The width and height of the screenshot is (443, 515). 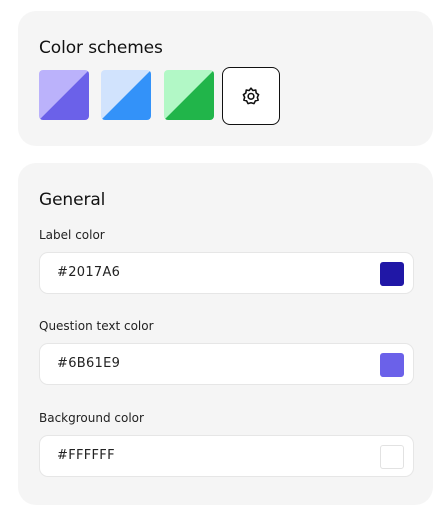 What do you see at coordinates (226, 364) in the screenshot?
I see `question-text-color-field: #6B61E9` at bounding box center [226, 364].